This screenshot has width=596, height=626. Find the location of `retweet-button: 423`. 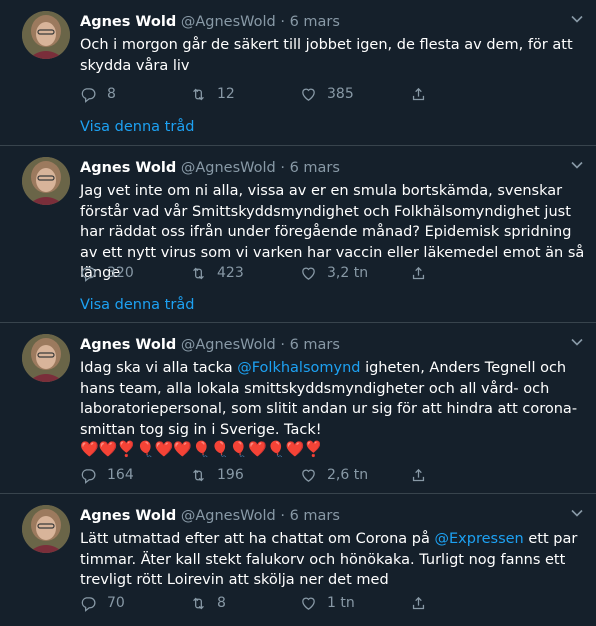

retweet-button: 423 is located at coordinates (245, 273).